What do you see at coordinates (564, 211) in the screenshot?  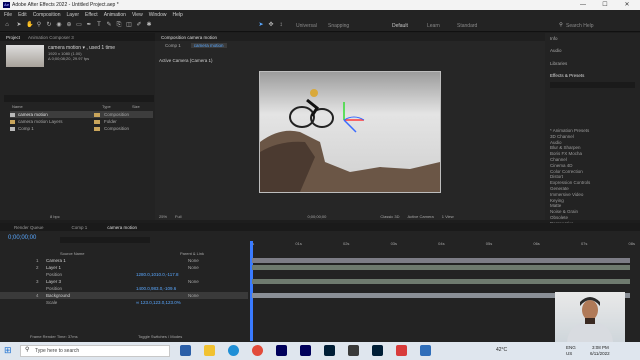 I see `effects-category-item: Noise & Grain` at bounding box center [564, 211].